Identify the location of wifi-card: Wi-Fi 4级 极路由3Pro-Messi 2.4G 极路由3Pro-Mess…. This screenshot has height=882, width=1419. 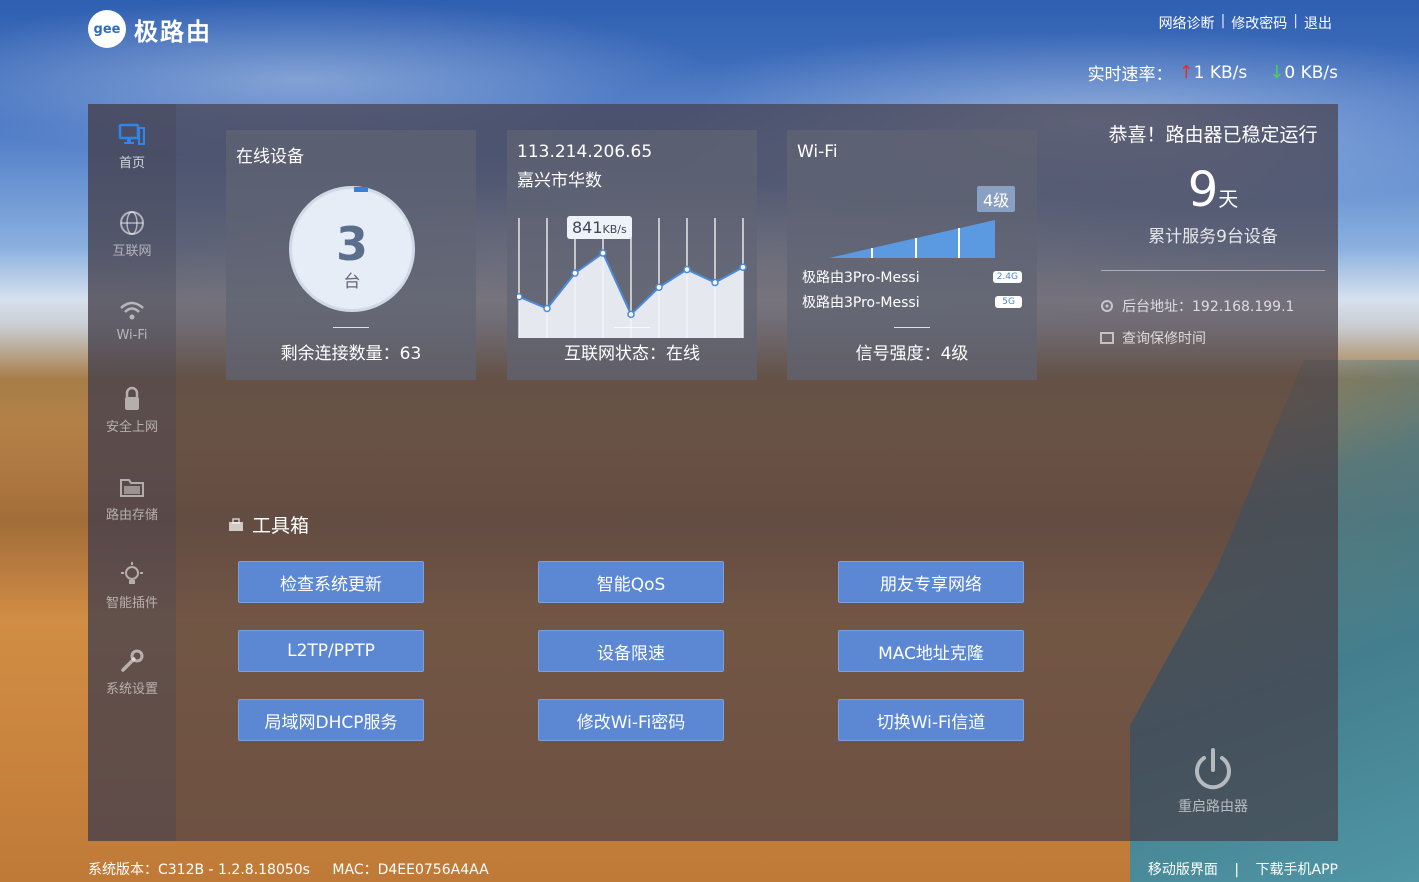
(912, 255).